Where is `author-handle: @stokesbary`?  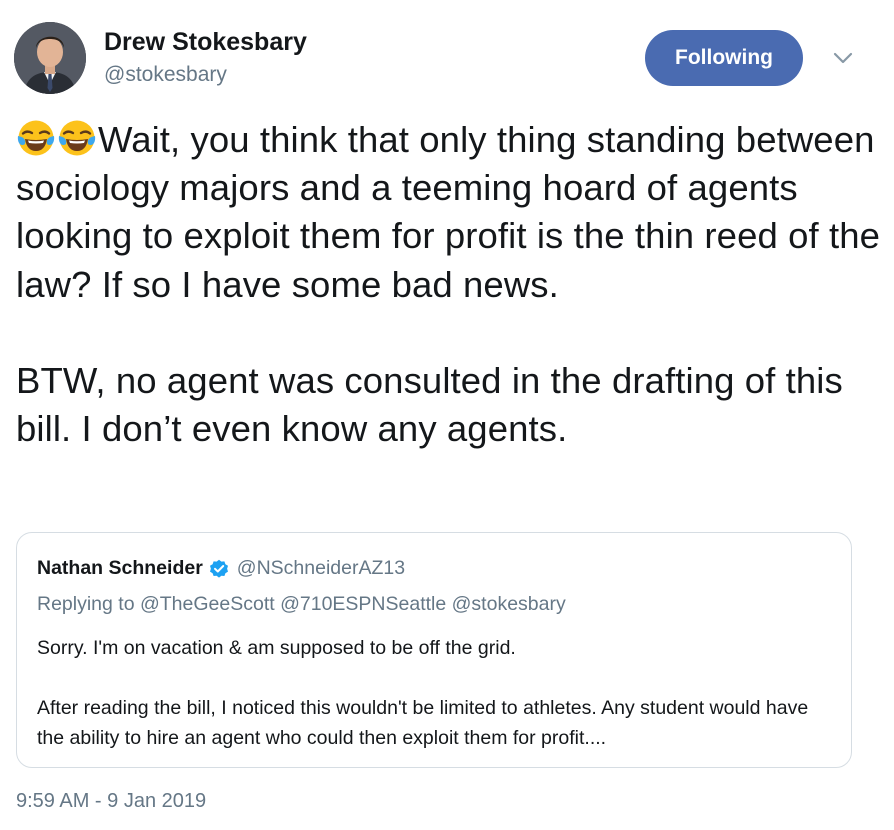
author-handle: @stokesbary is located at coordinates (165, 75).